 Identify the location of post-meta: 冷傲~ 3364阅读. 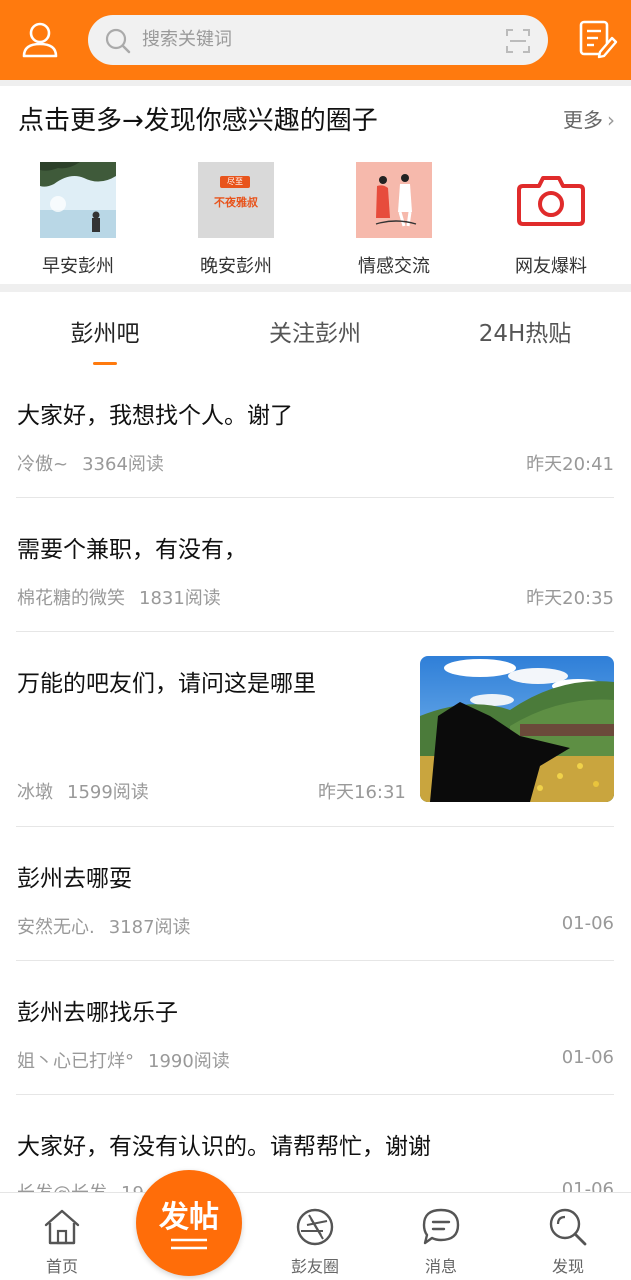
(90, 463).